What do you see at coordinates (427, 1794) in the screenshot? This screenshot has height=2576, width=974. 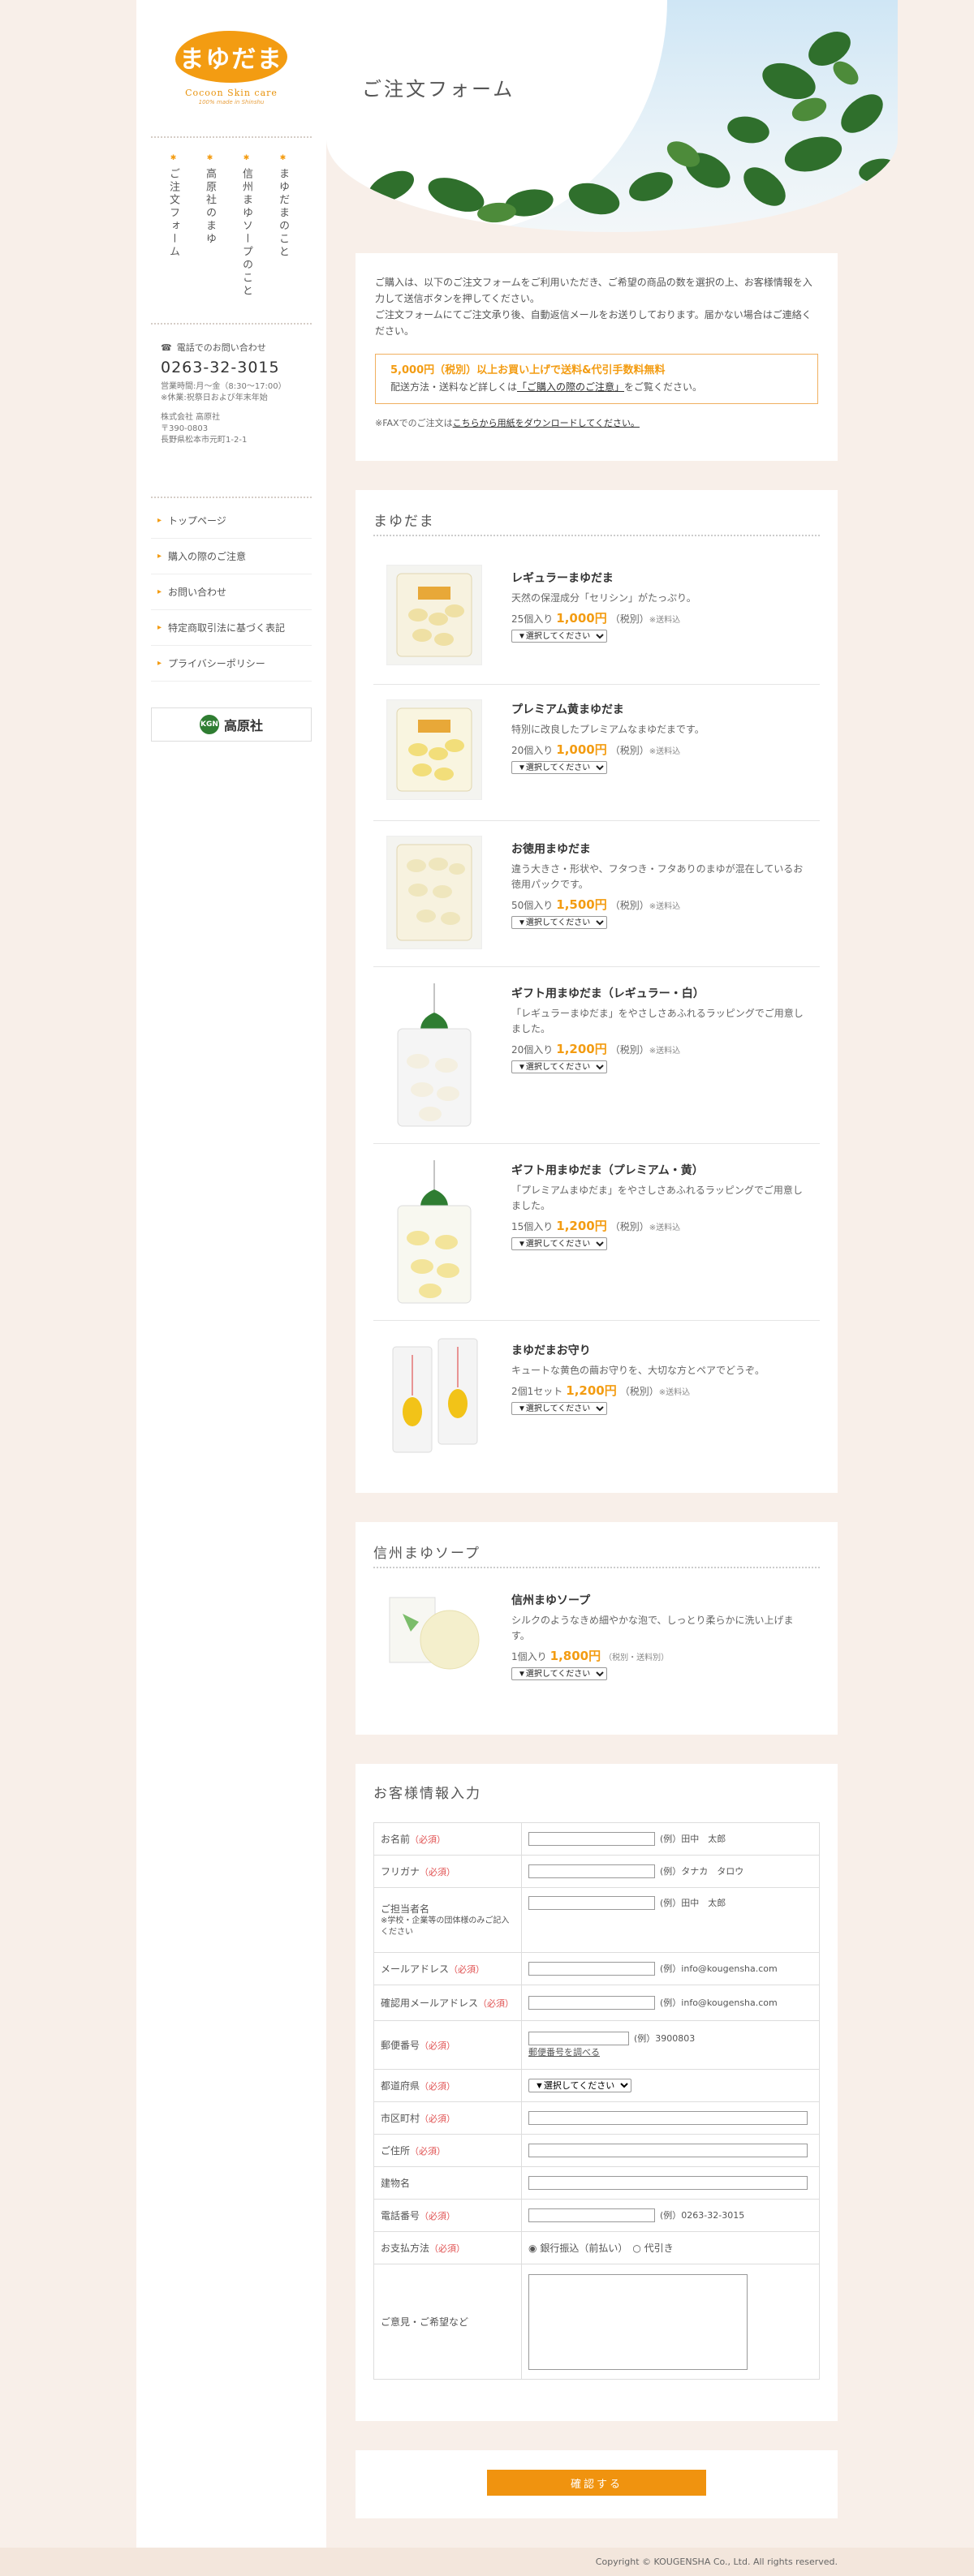 I see `section-title: お客様情報入力` at bounding box center [427, 1794].